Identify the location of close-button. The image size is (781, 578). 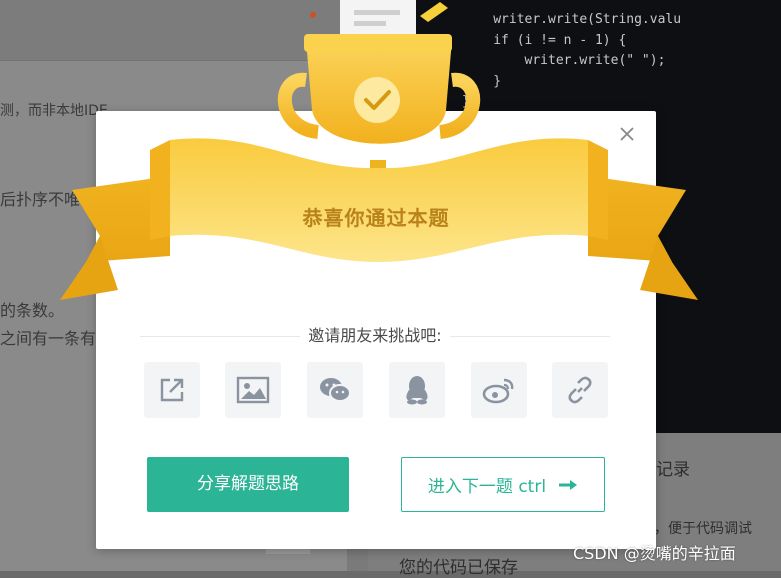
(627, 134).